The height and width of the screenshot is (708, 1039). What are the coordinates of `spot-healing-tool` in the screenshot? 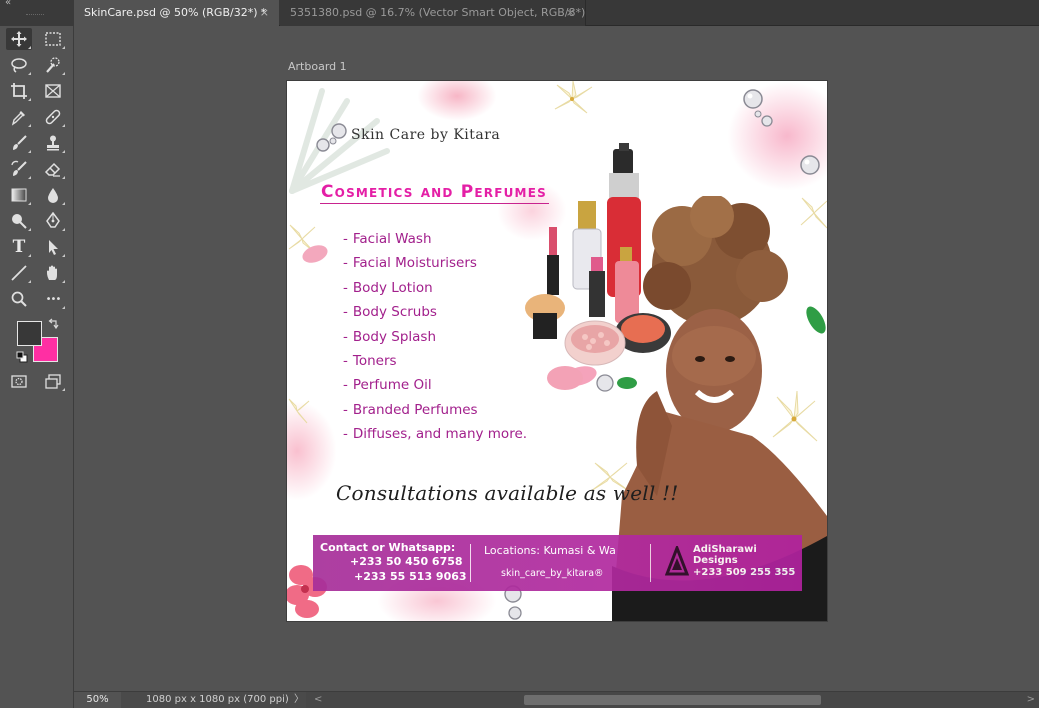 It's located at (53, 117).